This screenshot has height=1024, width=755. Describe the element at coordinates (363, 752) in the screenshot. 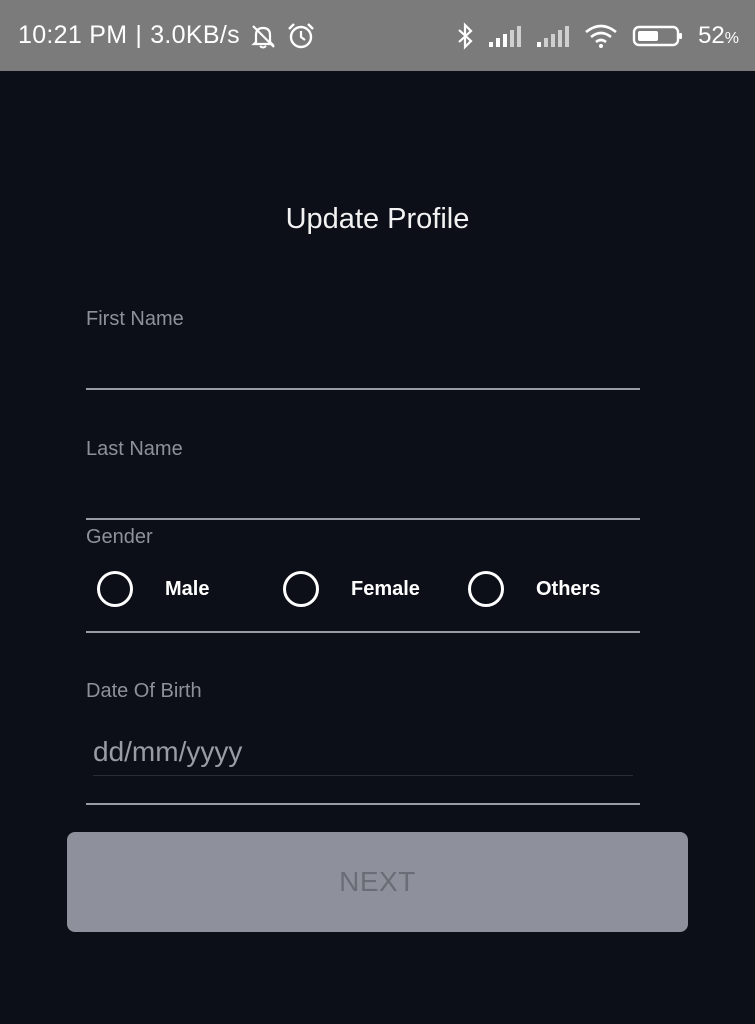

I see `dob-field` at that location.